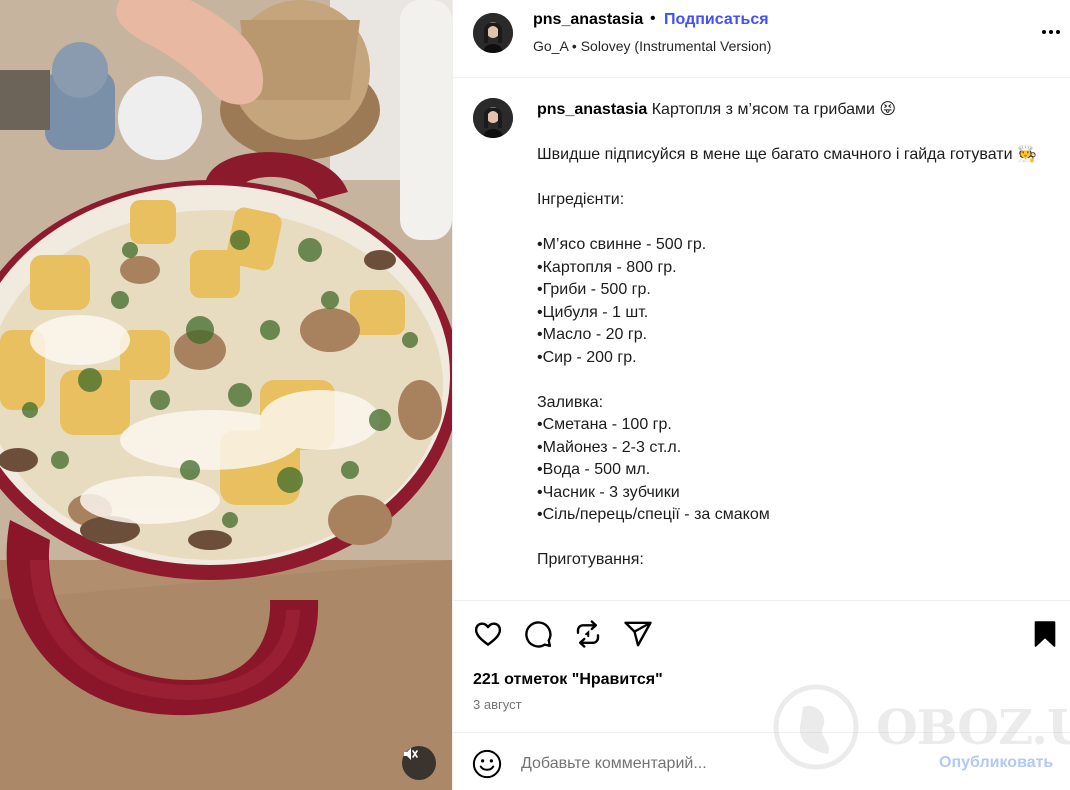 The image size is (1070, 790). Describe the element at coordinates (638, 634) in the screenshot. I see `paper-plane-icon` at that location.